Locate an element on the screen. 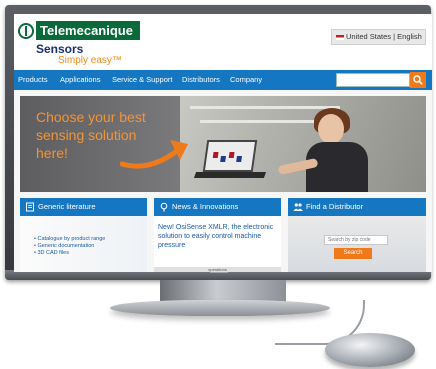  arrow-right-icon is located at coordinates (154, 154).